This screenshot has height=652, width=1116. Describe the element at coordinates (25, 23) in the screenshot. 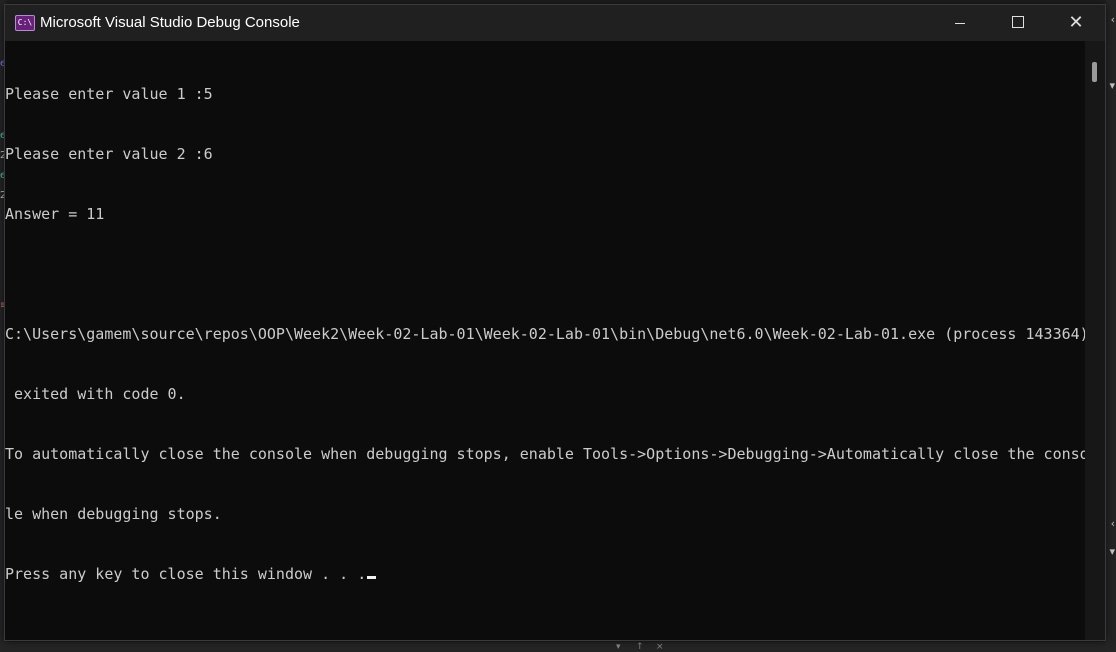

I see `console-app-icon: C:\` at that location.